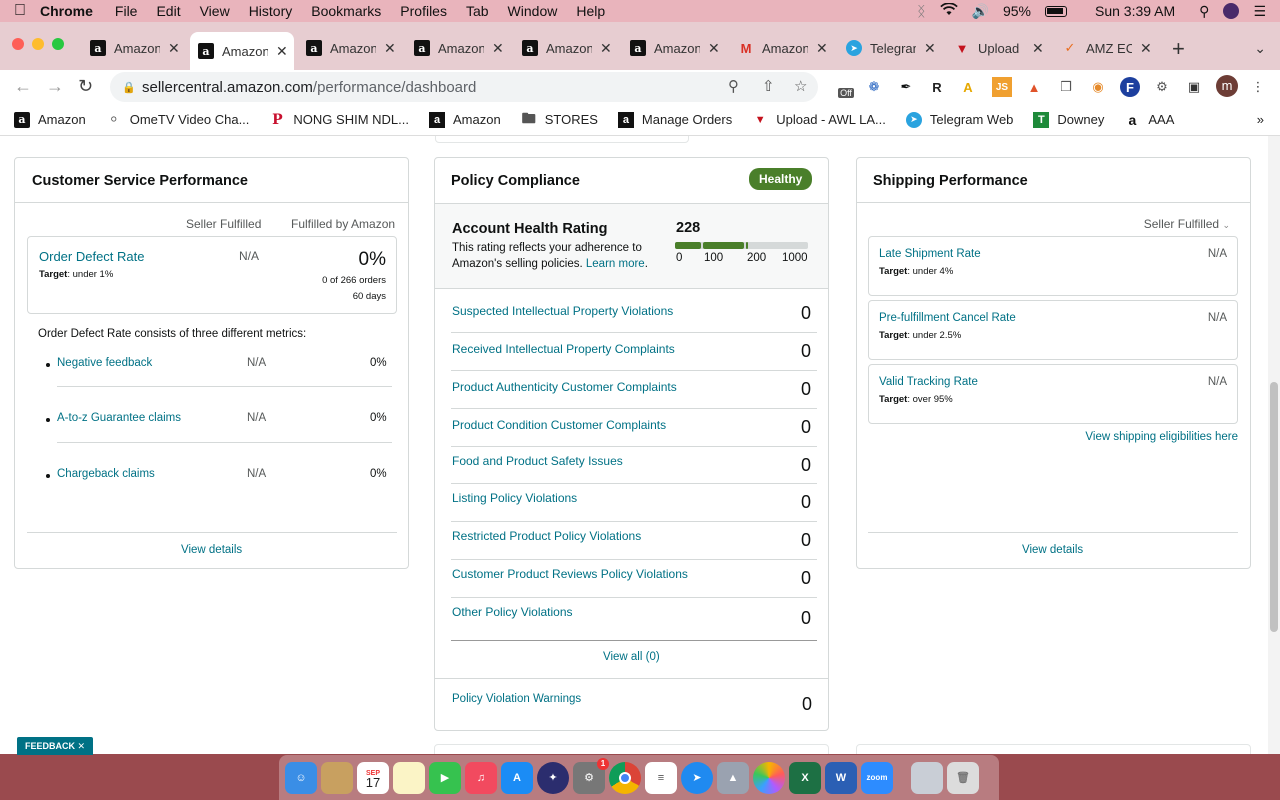  I want to click on user-avatar-icon, so click(1231, 11).